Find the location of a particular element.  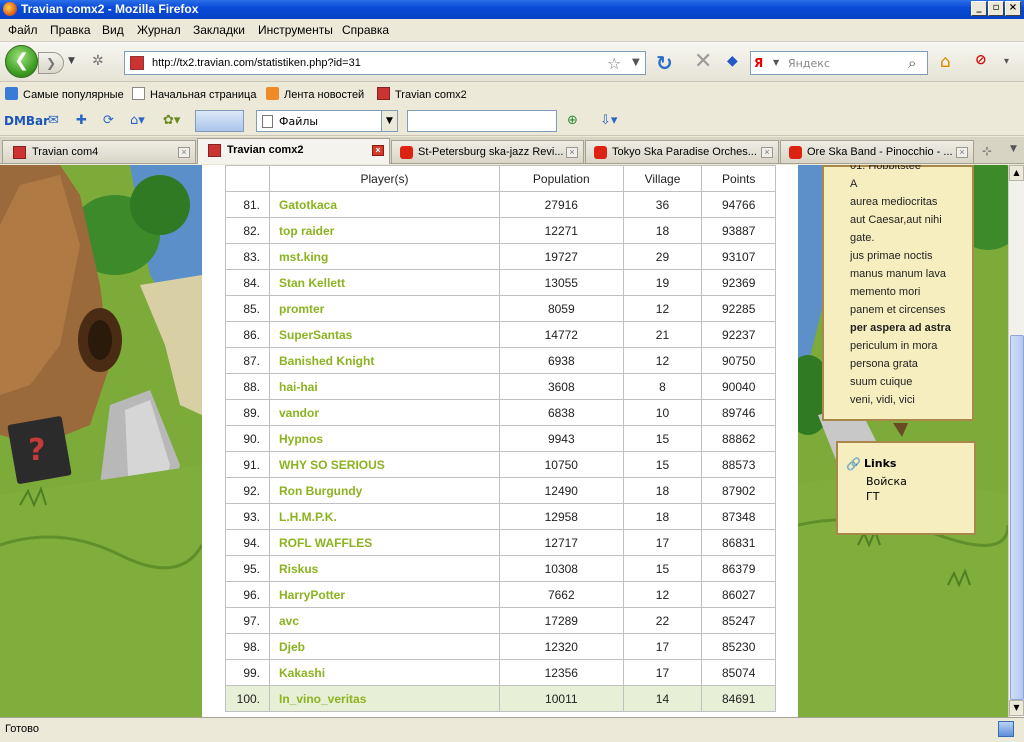

player-name-link: hai-hai is located at coordinates (384, 386).